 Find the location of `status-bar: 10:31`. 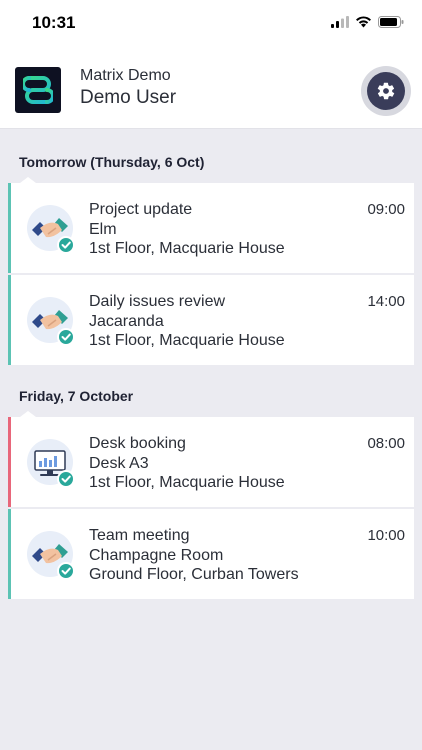

status-bar: 10:31 is located at coordinates (211, 23).